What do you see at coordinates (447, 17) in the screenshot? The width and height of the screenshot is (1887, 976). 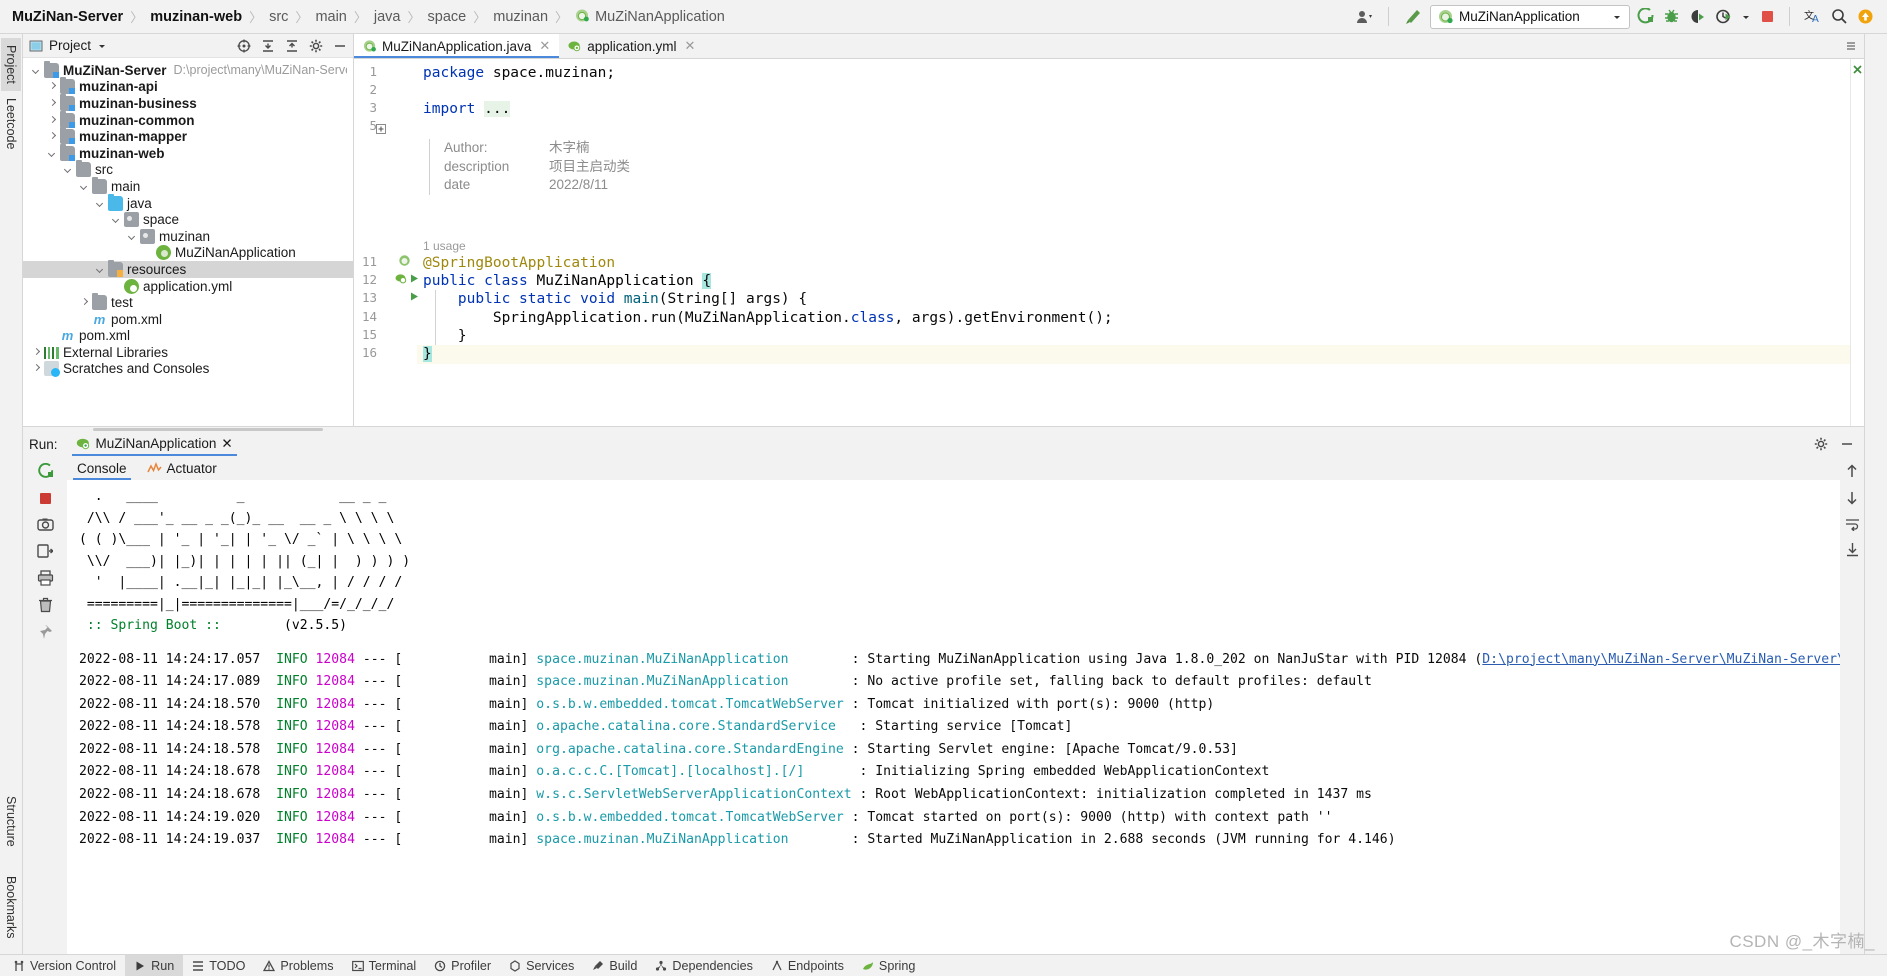 I see `breadcrumb-item-space: space` at bounding box center [447, 17].